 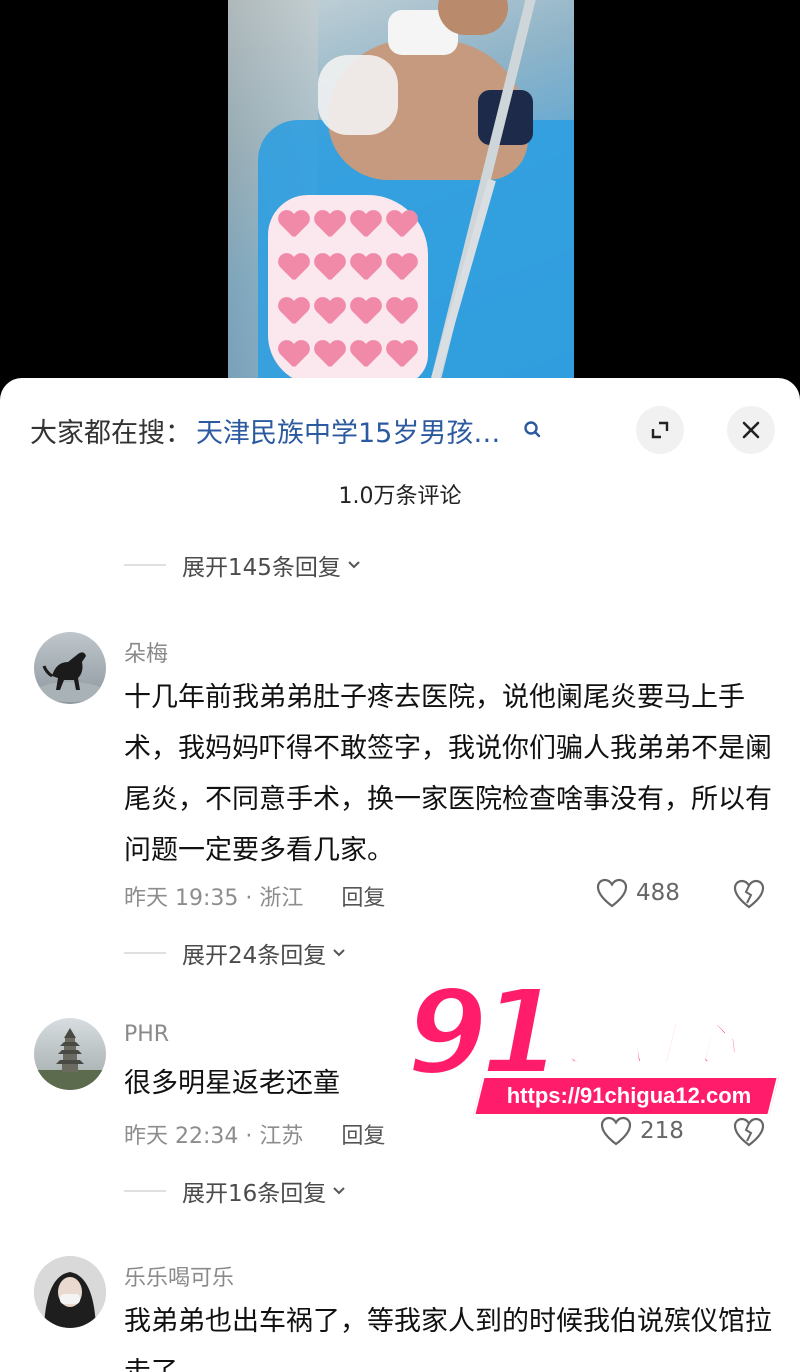 What do you see at coordinates (146, 652) in the screenshot?
I see `comment-username: 朵梅` at bounding box center [146, 652].